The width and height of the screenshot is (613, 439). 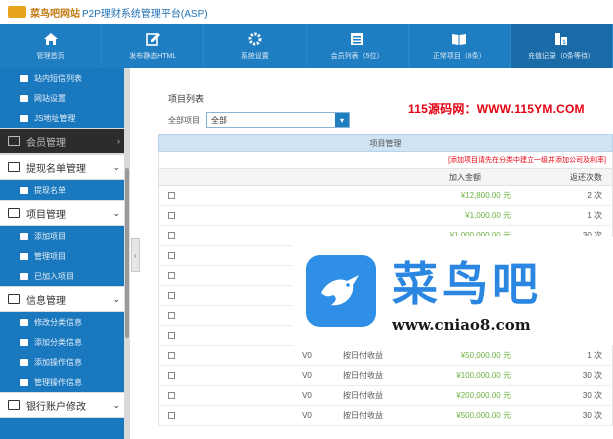 I want to click on sidebar-subitem: 管理操作信息, so click(x=65, y=382).